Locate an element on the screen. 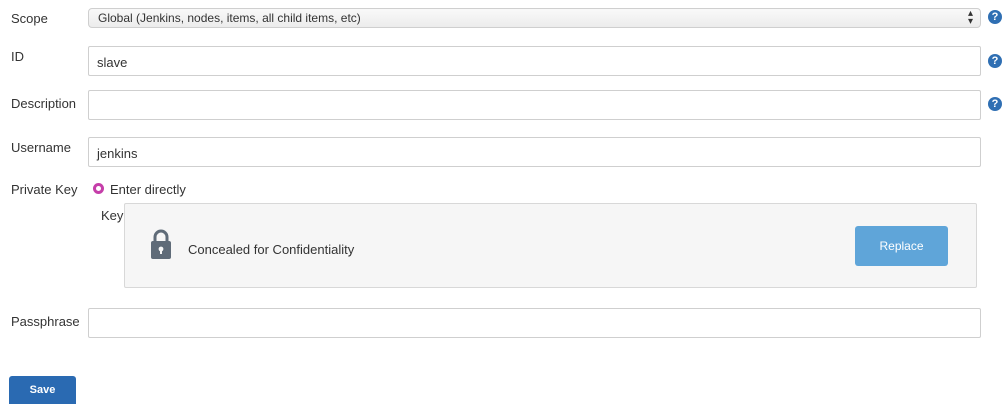  passphrase-label: Passphrase is located at coordinates (45, 321).